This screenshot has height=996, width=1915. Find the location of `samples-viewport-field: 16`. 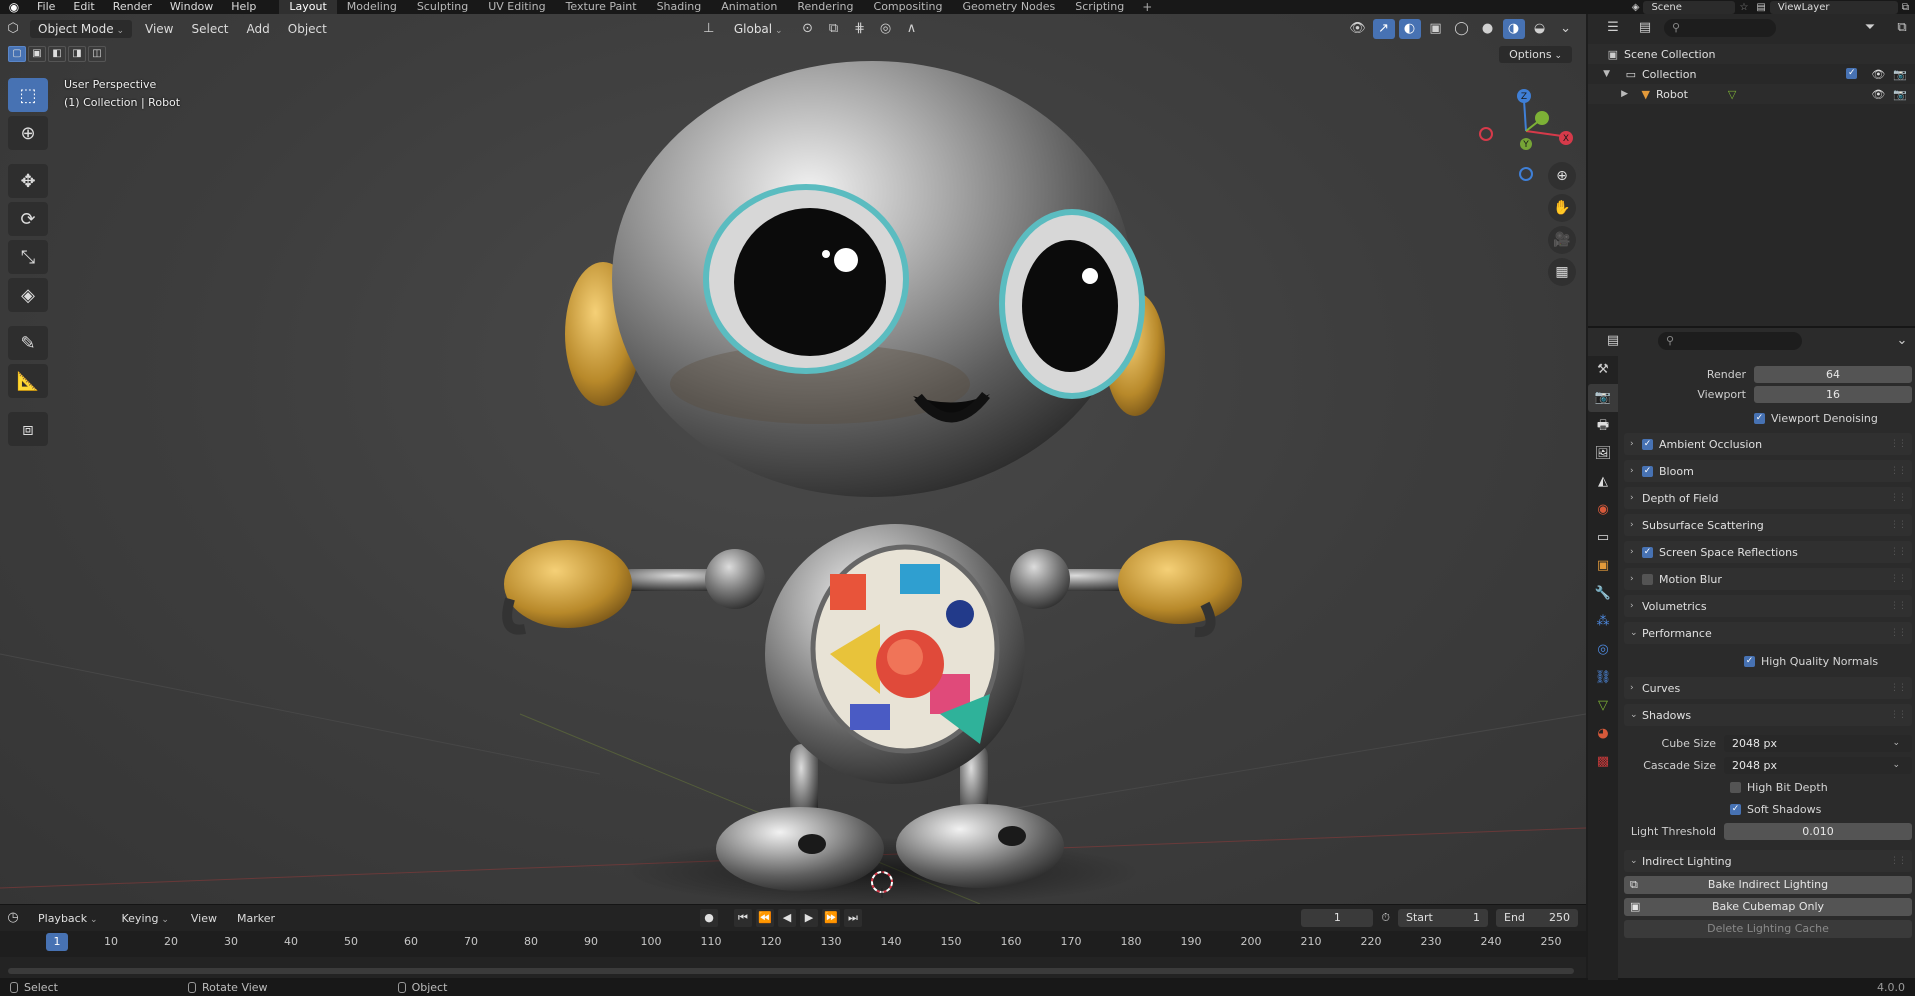

samples-viewport-field: 16 is located at coordinates (1833, 394).